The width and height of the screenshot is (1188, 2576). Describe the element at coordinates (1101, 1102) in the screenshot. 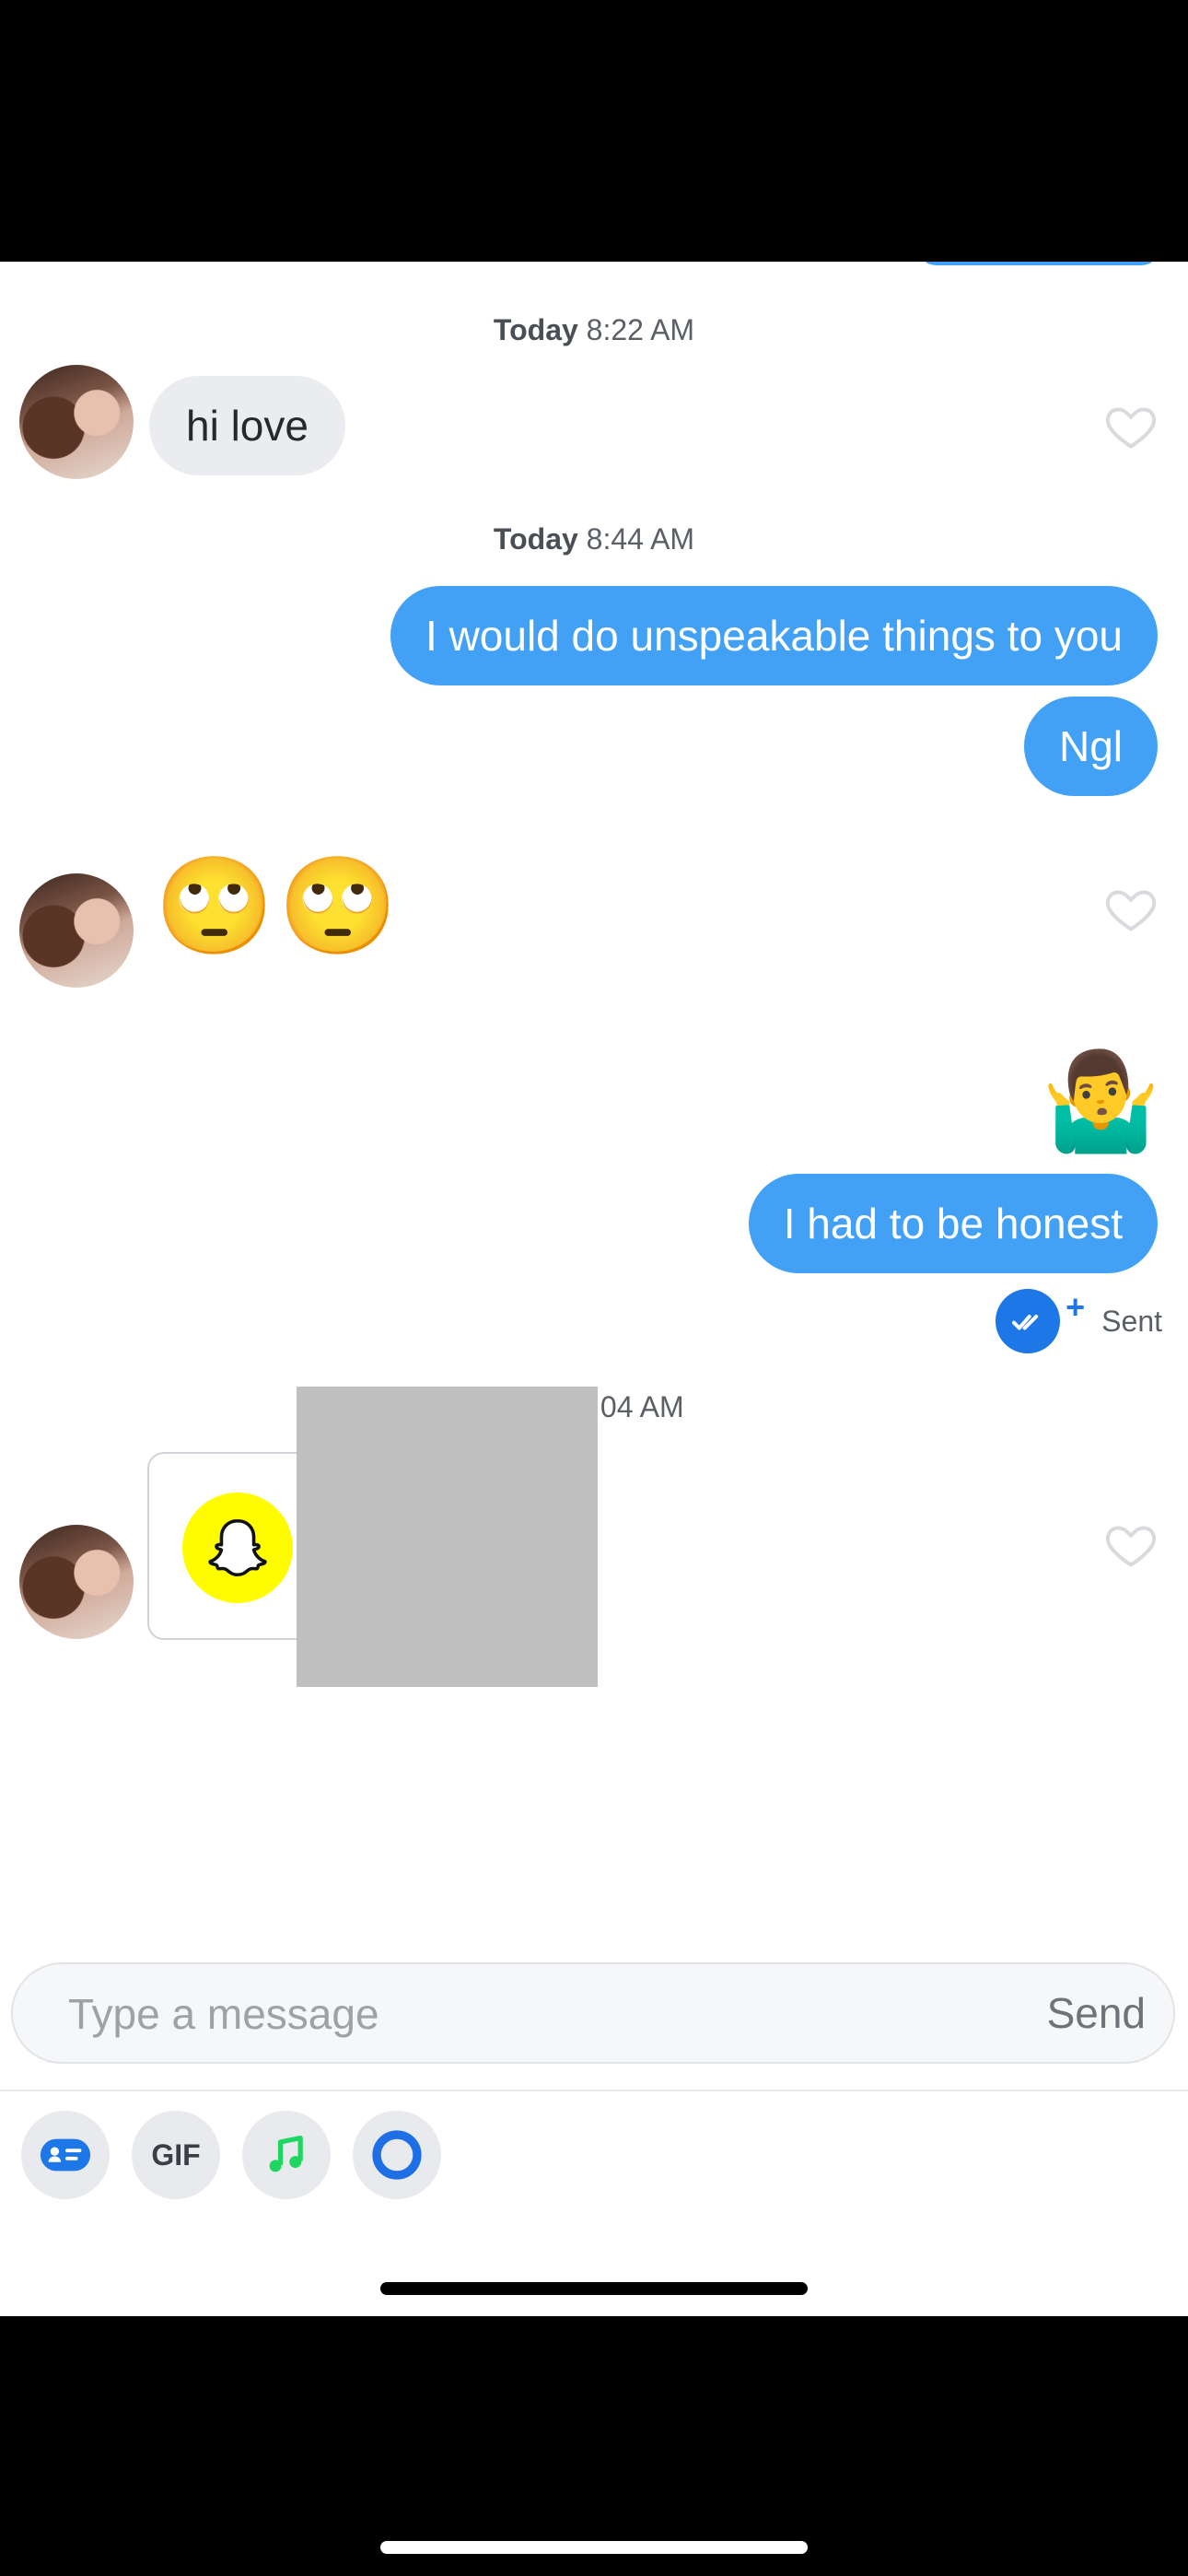

I see `shrug-emoji: 🤷‍♂️` at that location.